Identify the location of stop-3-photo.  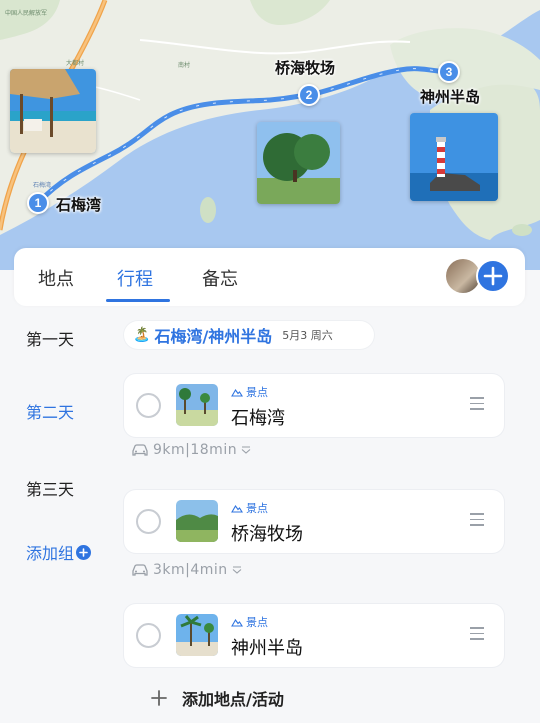
(454, 157).